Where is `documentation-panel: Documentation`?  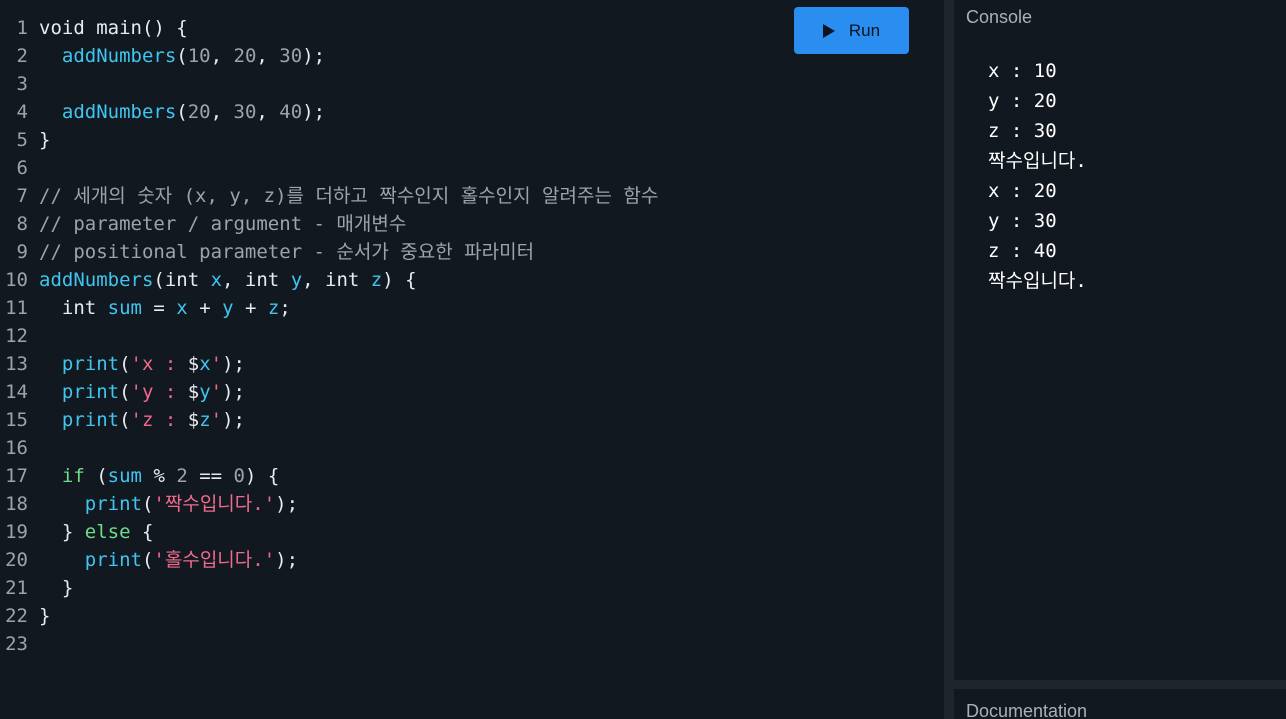
documentation-panel: Documentation is located at coordinates (1120, 704).